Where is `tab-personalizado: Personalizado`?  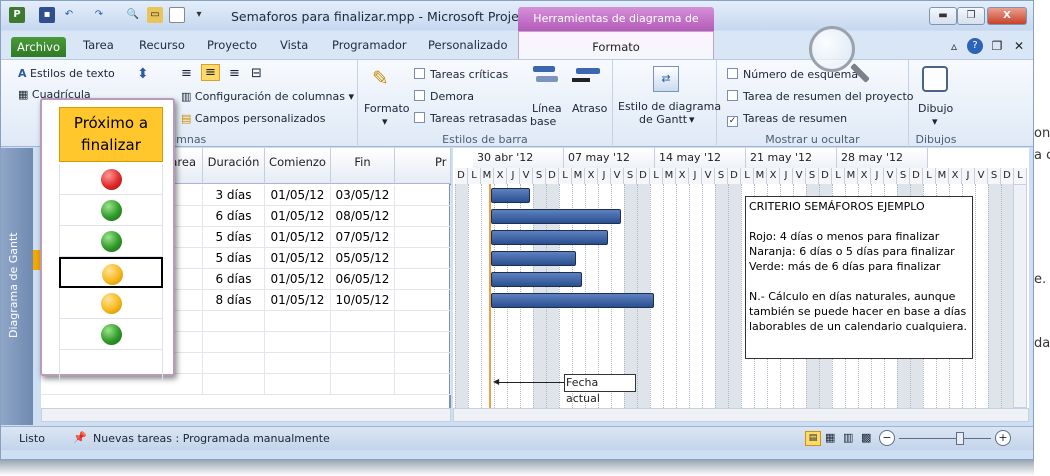
tab-personalizado: Personalizado is located at coordinates (468, 45).